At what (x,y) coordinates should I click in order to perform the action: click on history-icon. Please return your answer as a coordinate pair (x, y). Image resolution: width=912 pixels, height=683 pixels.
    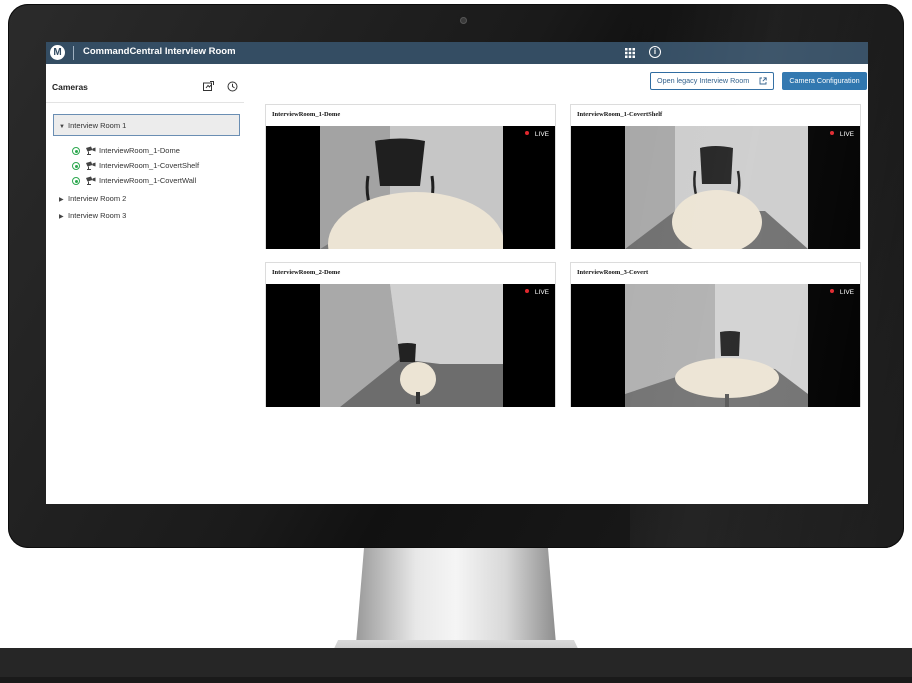
    Looking at the image, I should click on (232, 86).